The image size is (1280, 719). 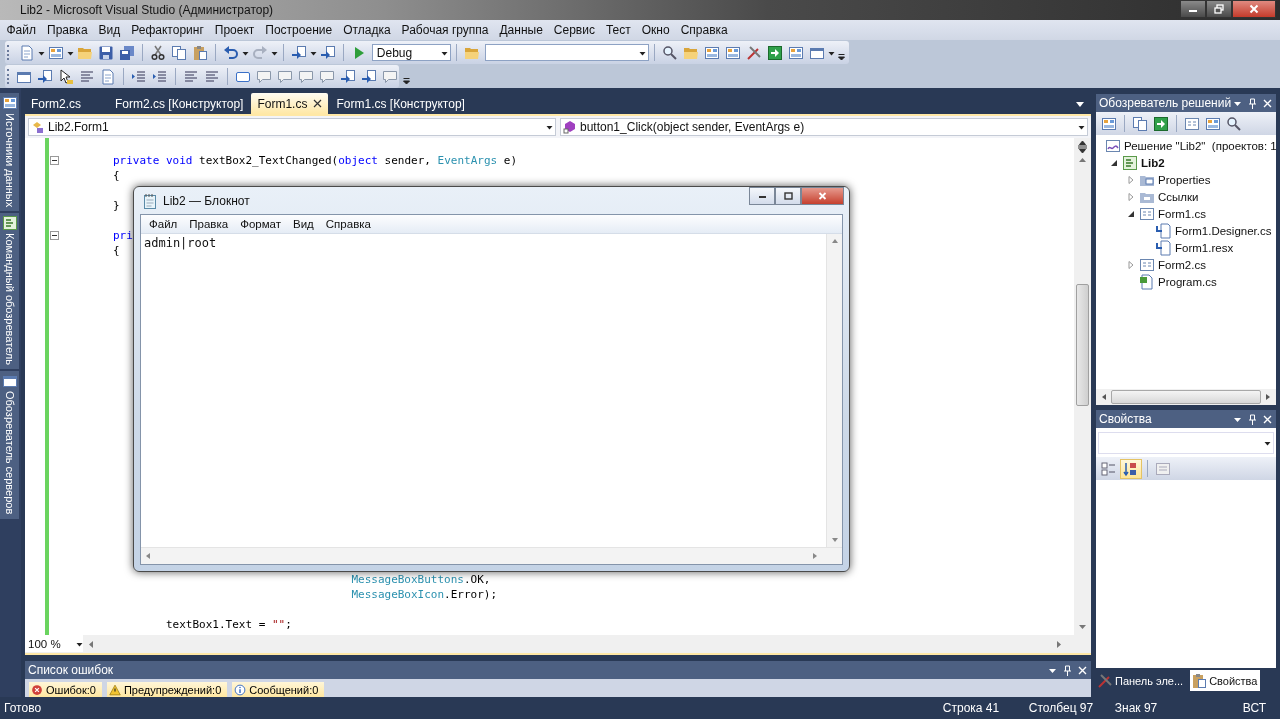 What do you see at coordinates (1187, 281) in the screenshot?
I see `tree-item: Program.cs` at bounding box center [1187, 281].